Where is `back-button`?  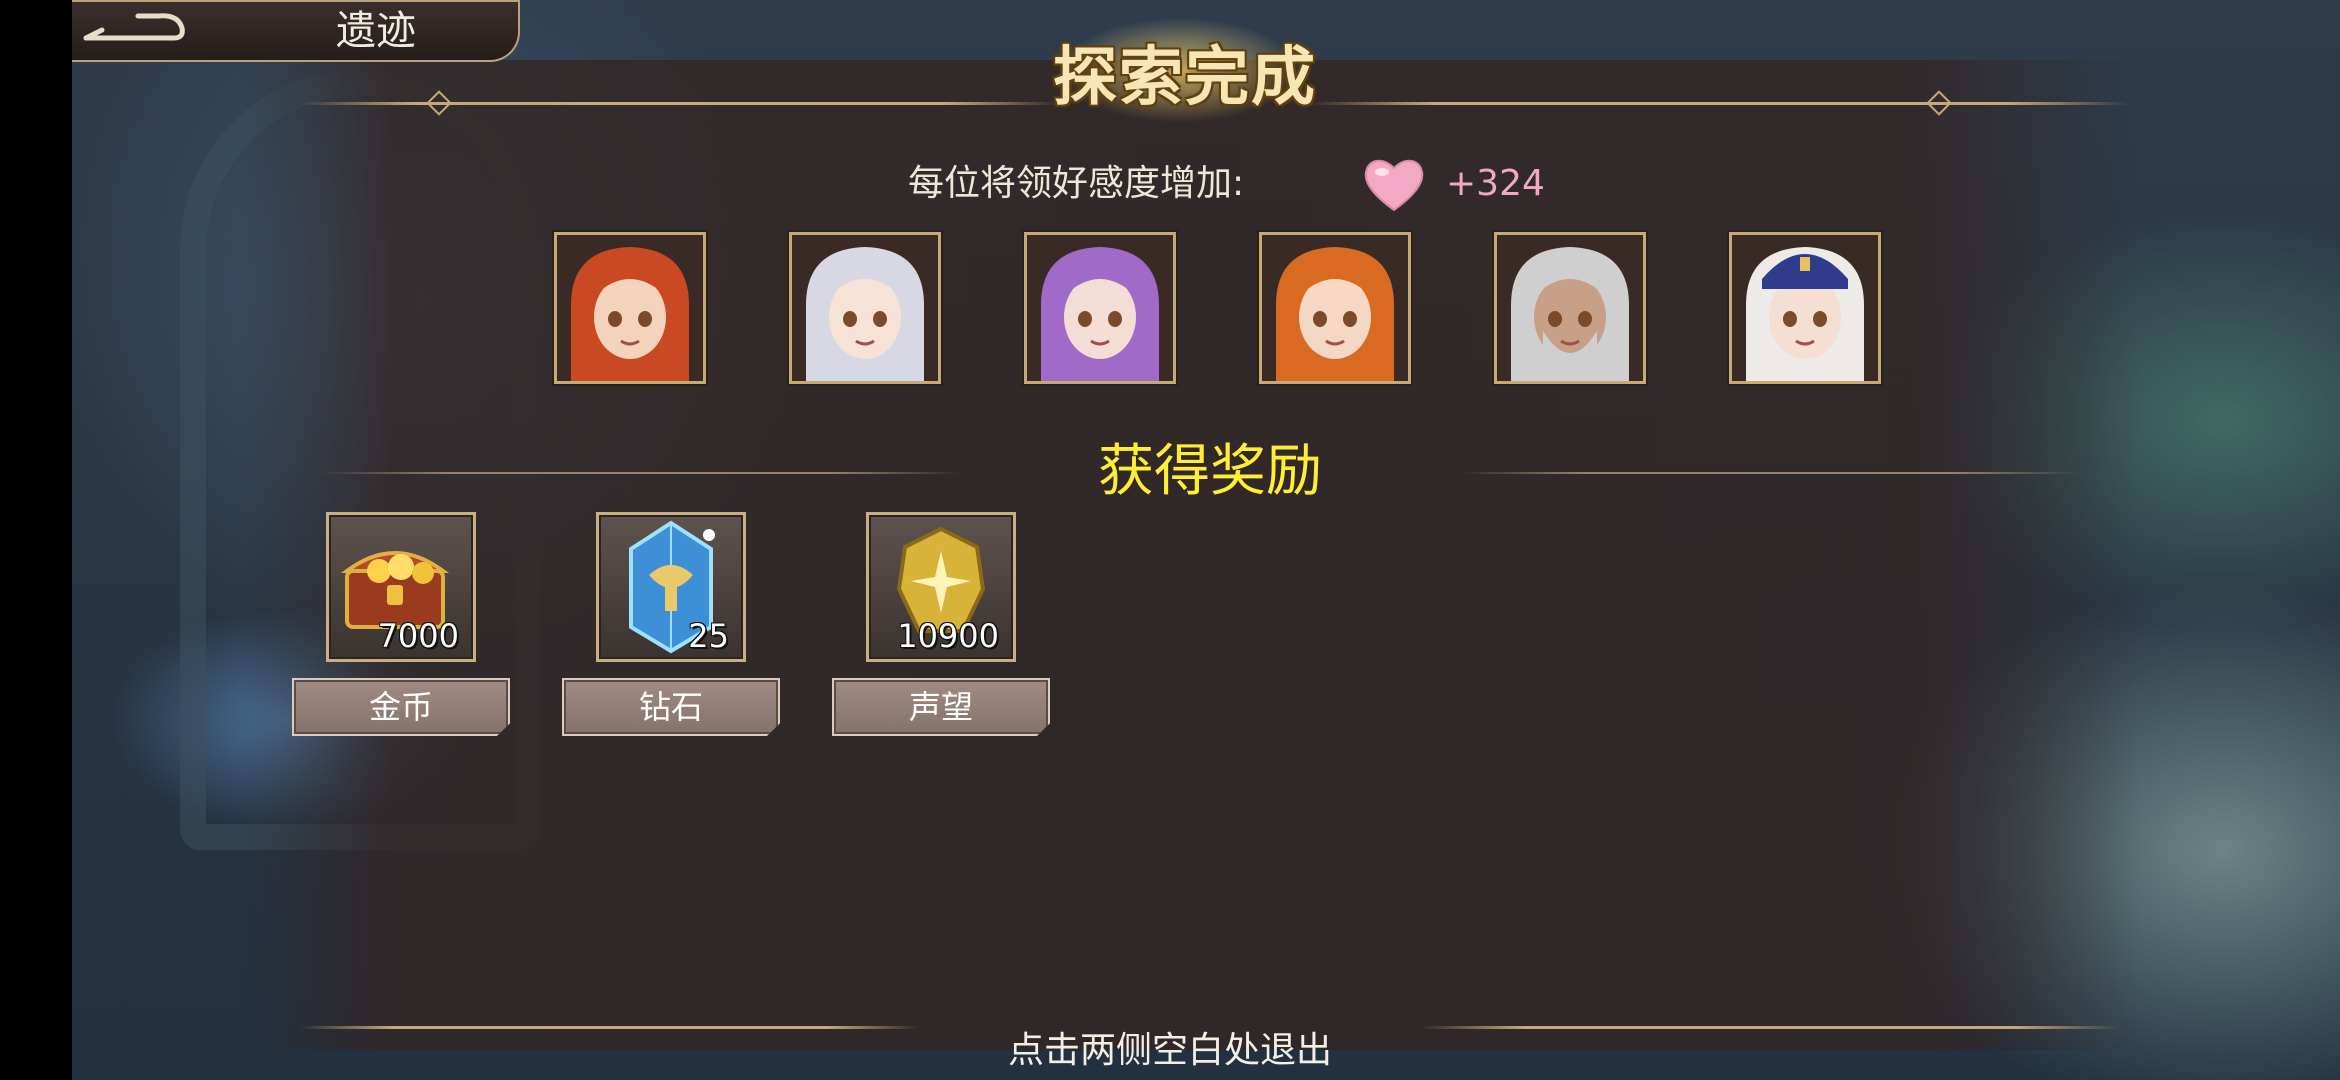
back-button is located at coordinates (133, 29).